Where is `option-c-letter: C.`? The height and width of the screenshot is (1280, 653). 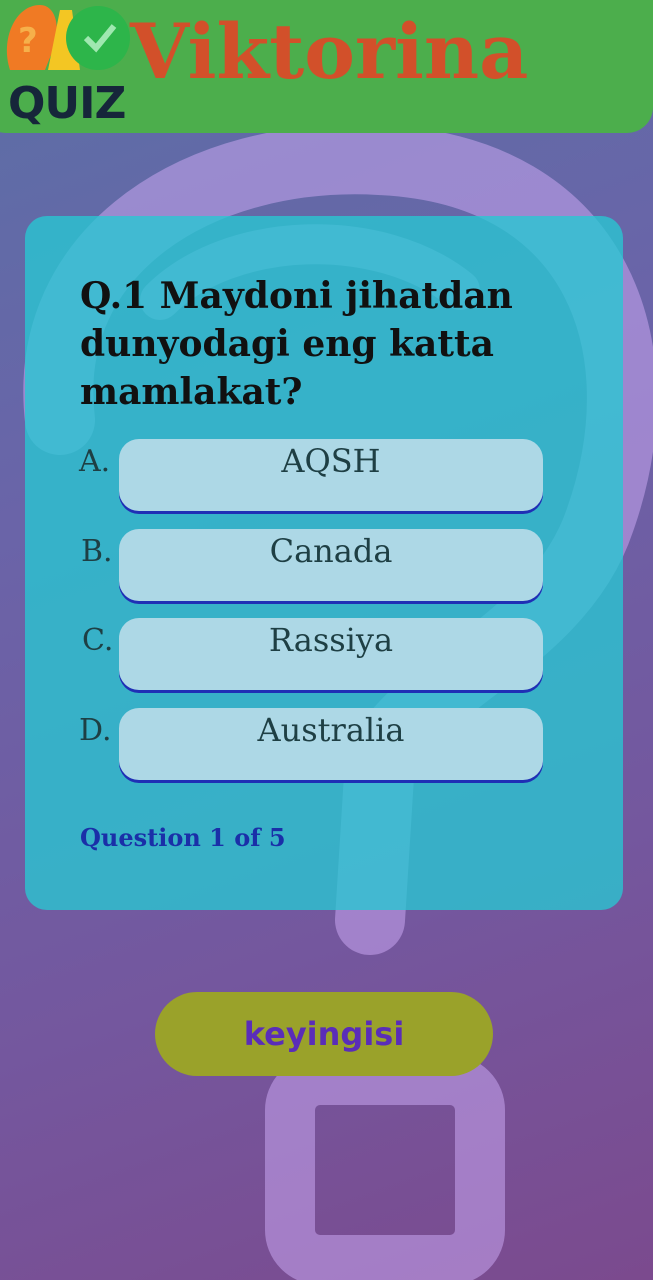
option-c-letter: C. is located at coordinates (98, 640).